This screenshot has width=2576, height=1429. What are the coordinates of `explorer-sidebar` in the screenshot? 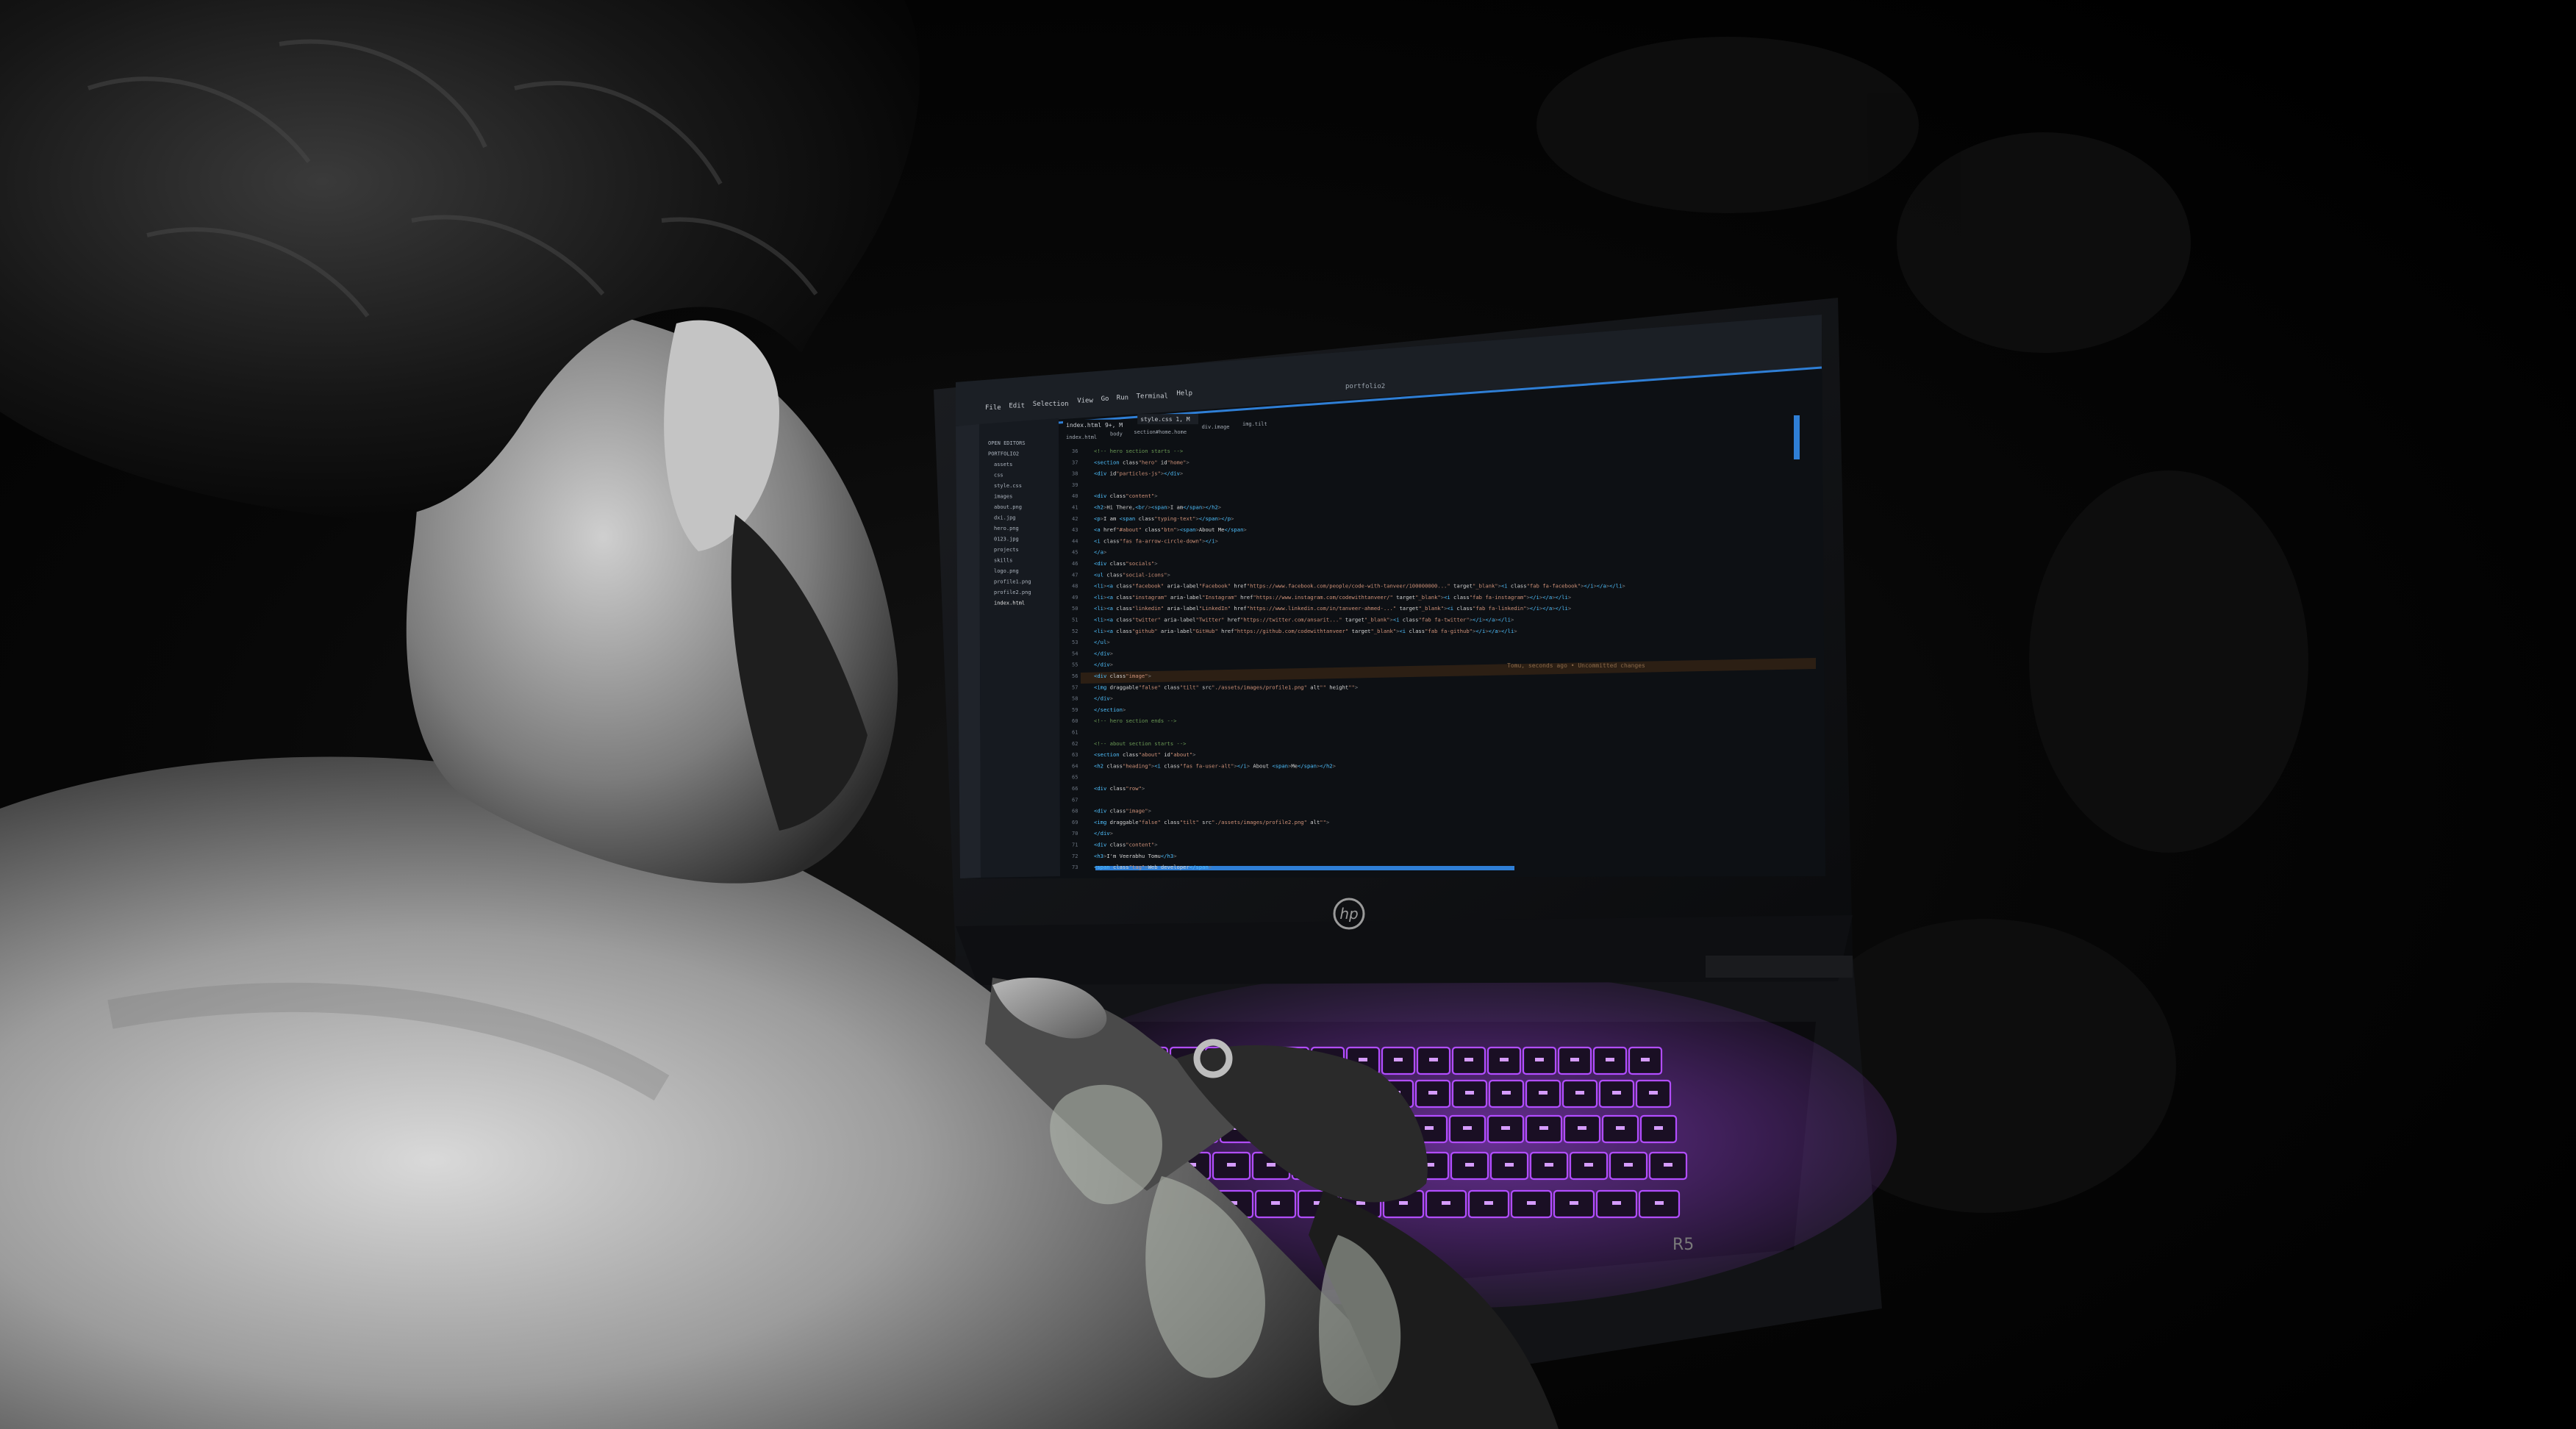 It's located at (1019, 648).